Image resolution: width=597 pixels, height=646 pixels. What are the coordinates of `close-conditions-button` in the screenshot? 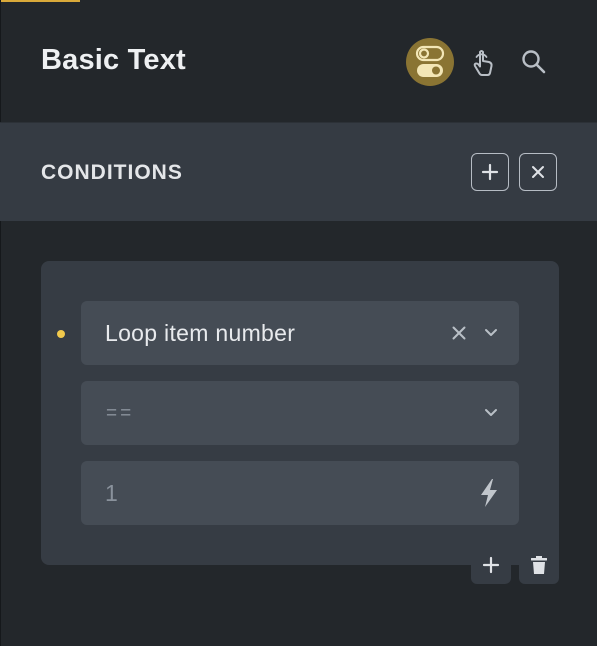 It's located at (538, 172).